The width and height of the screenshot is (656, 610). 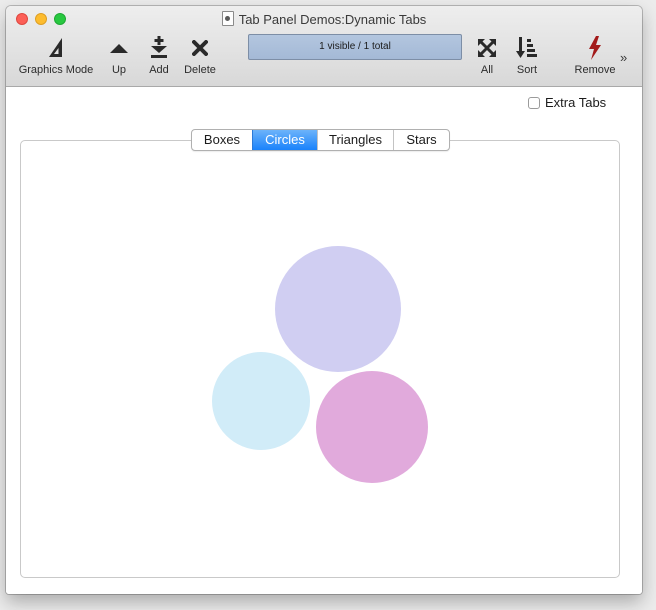 What do you see at coordinates (200, 70) in the screenshot?
I see `delete-label: Delete` at bounding box center [200, 70].